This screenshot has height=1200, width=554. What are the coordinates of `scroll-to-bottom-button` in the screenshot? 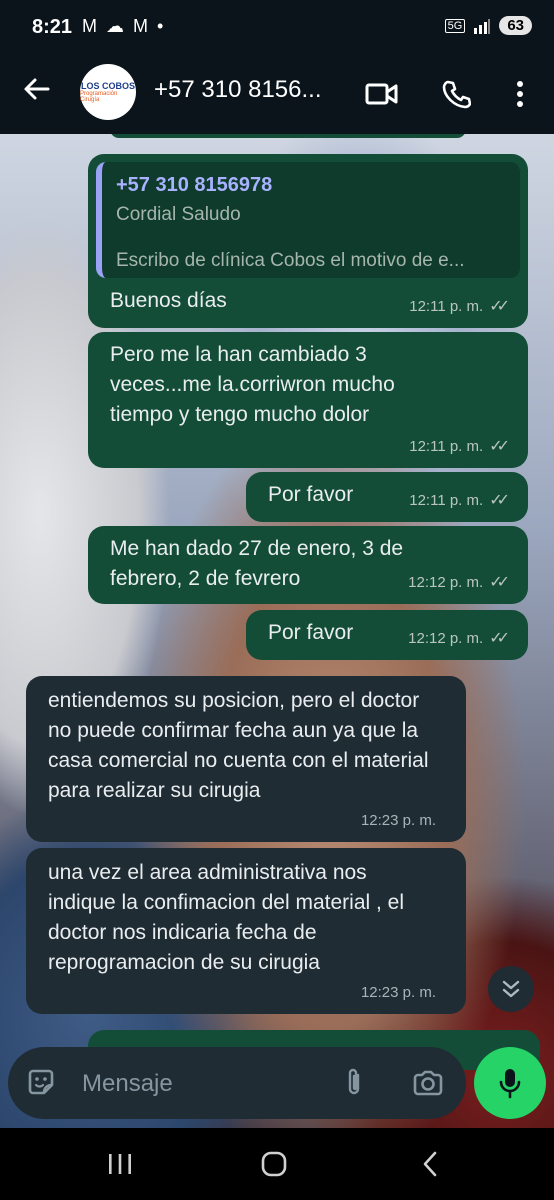 It's located at (511, 989).